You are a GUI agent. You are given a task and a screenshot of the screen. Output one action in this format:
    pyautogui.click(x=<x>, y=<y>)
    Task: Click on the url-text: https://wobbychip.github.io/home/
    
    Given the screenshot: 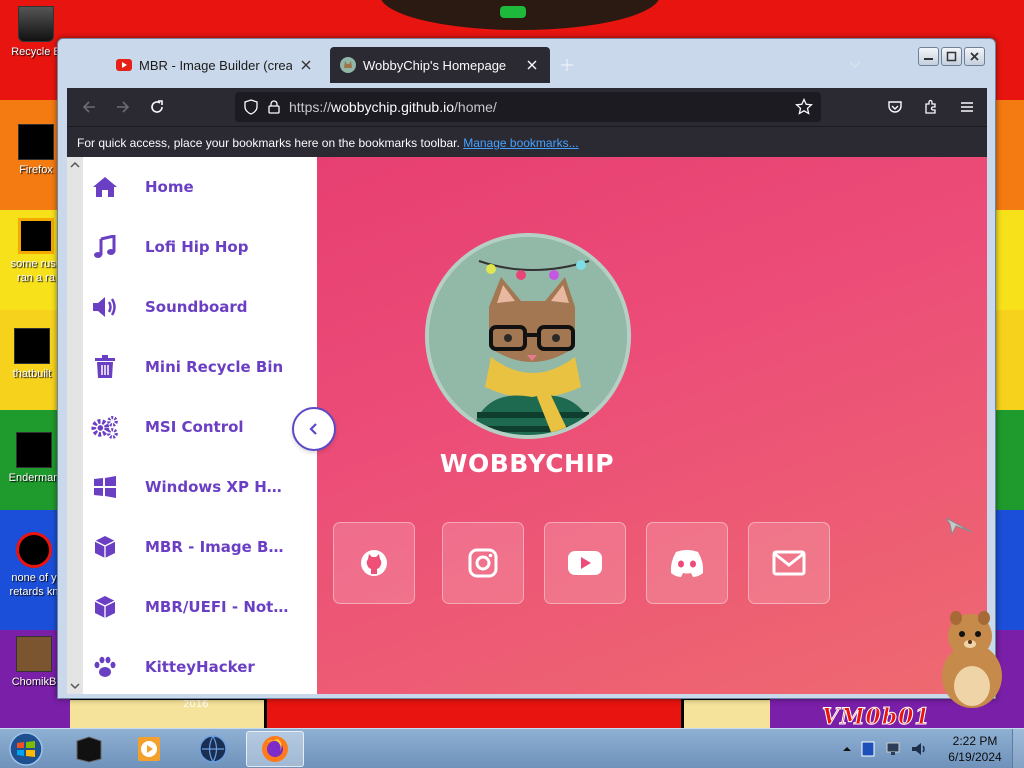 What is the action you would take?
    pyautogui.click(x=542, y=107)
    